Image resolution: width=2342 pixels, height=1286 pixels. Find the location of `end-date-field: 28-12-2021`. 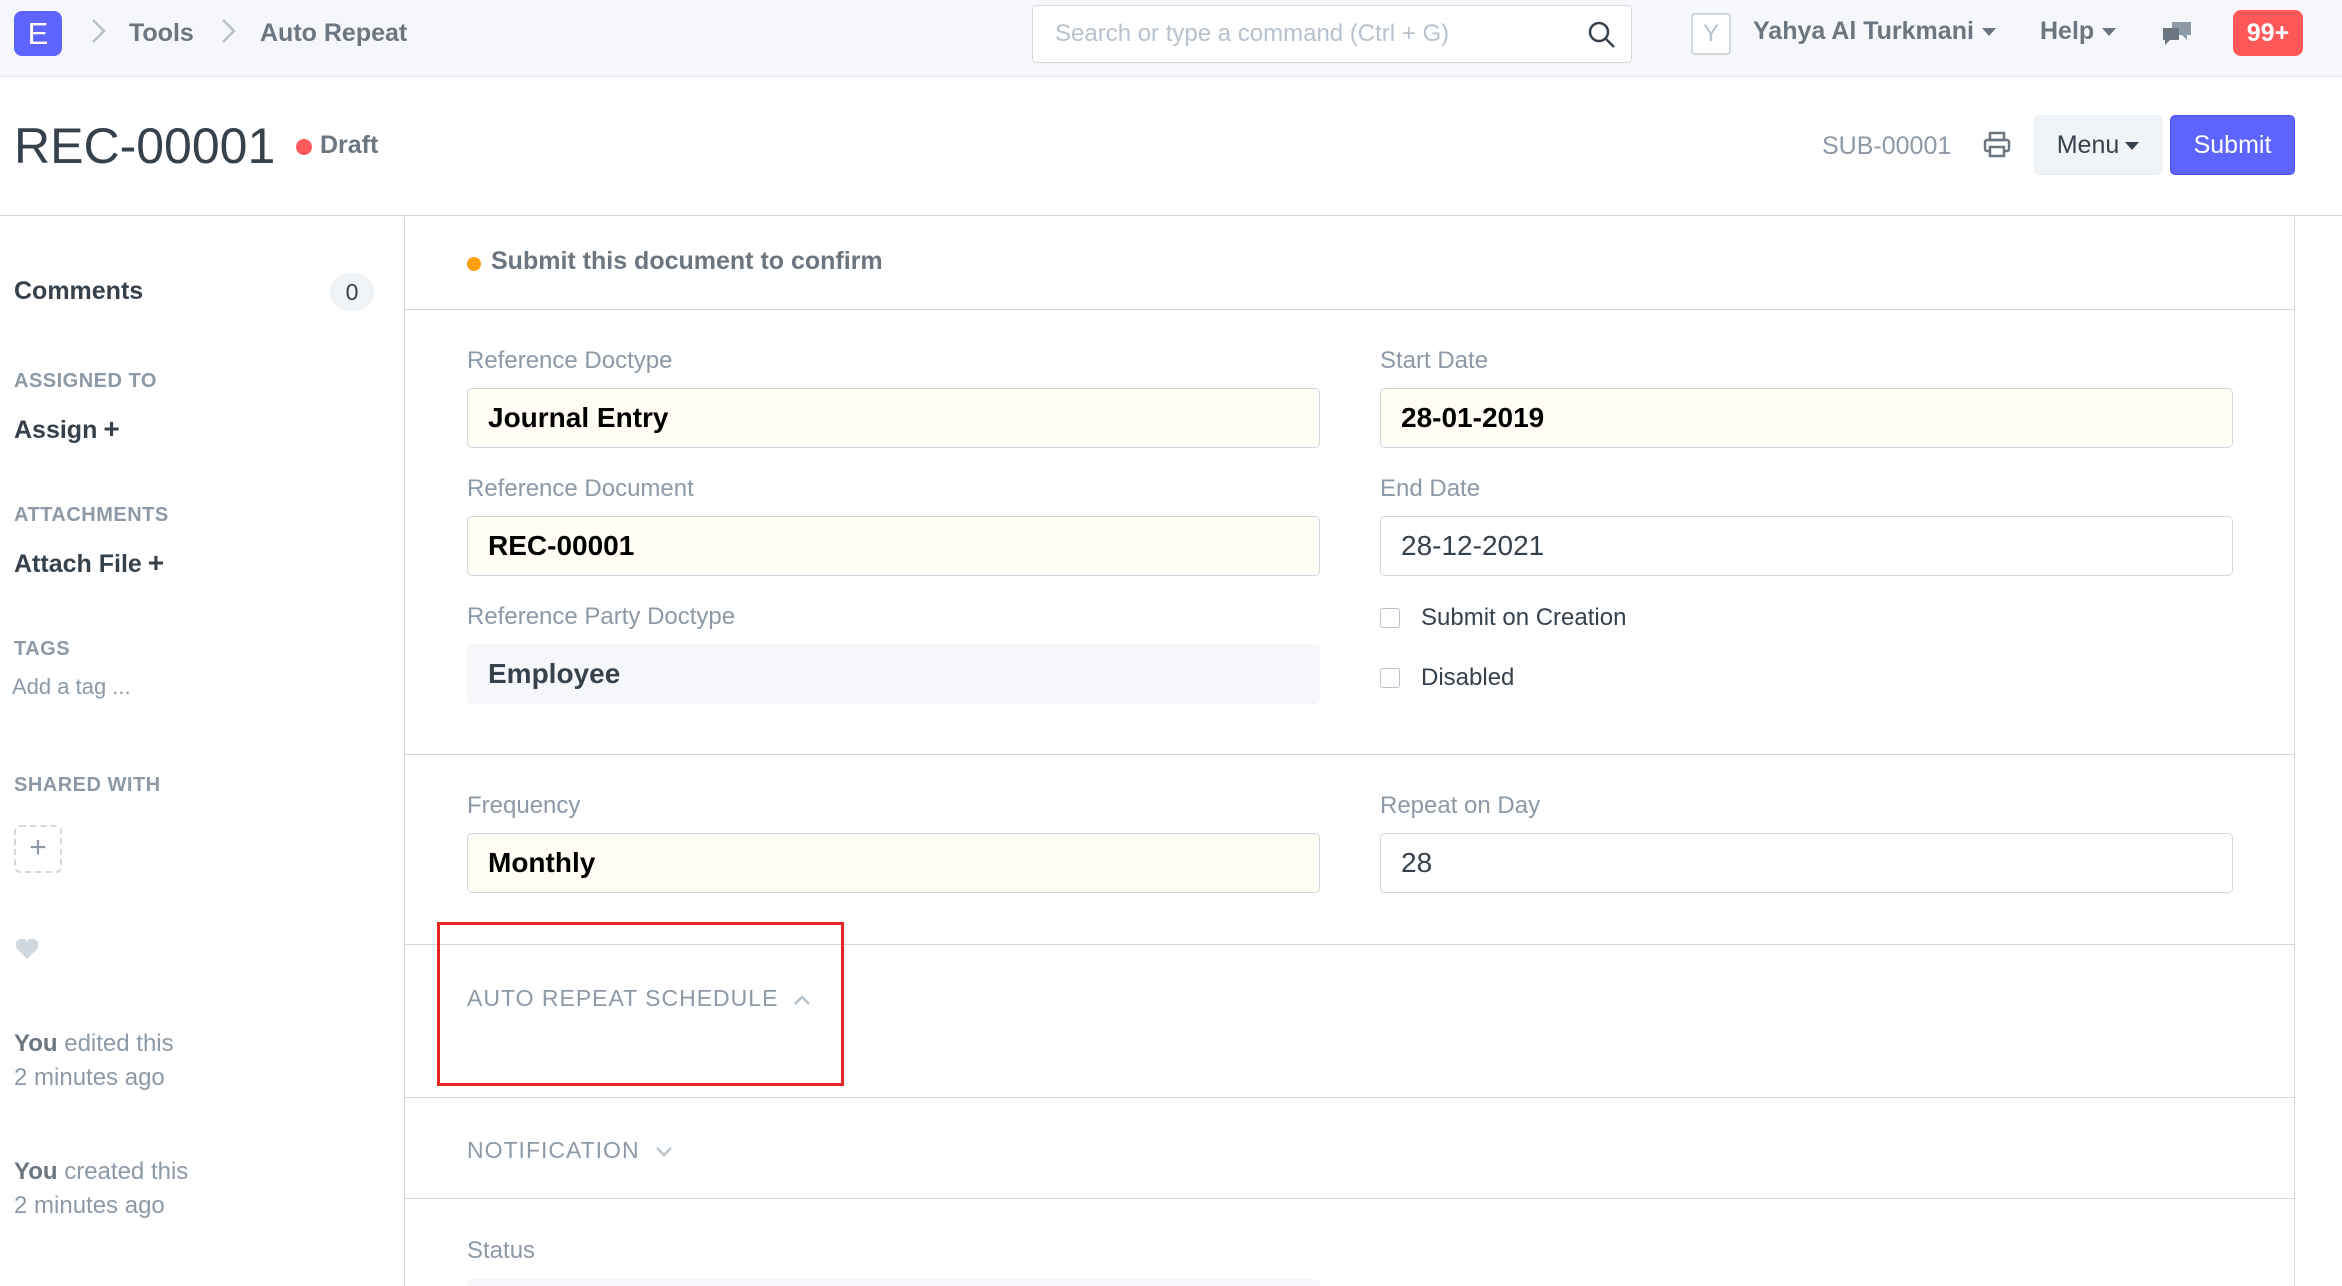

end-date-field: 28-12-2021 is located at coordinates (1806, 546).